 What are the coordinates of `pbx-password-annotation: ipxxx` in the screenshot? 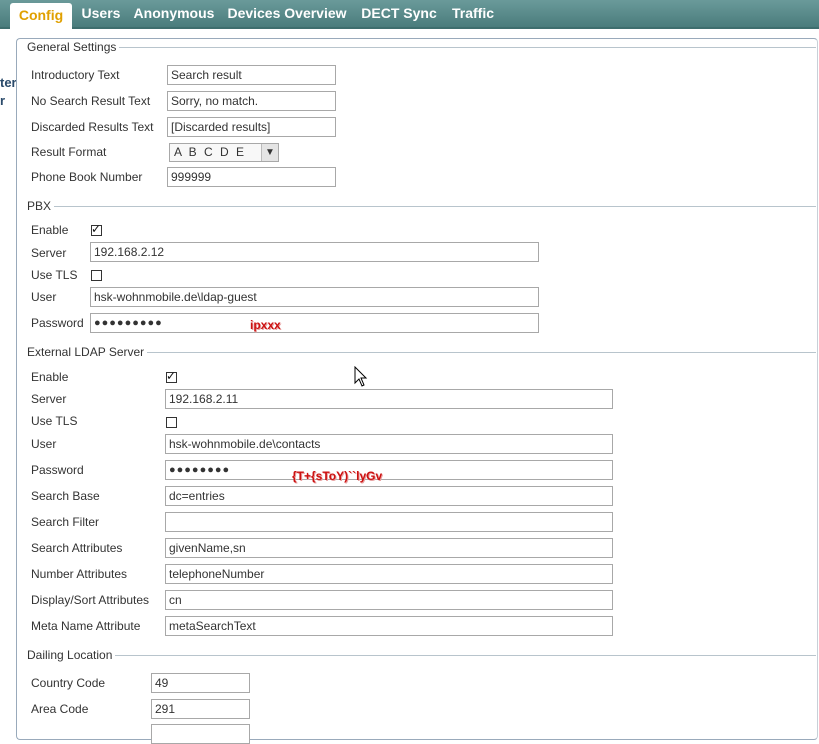 It's located at (265, 325).